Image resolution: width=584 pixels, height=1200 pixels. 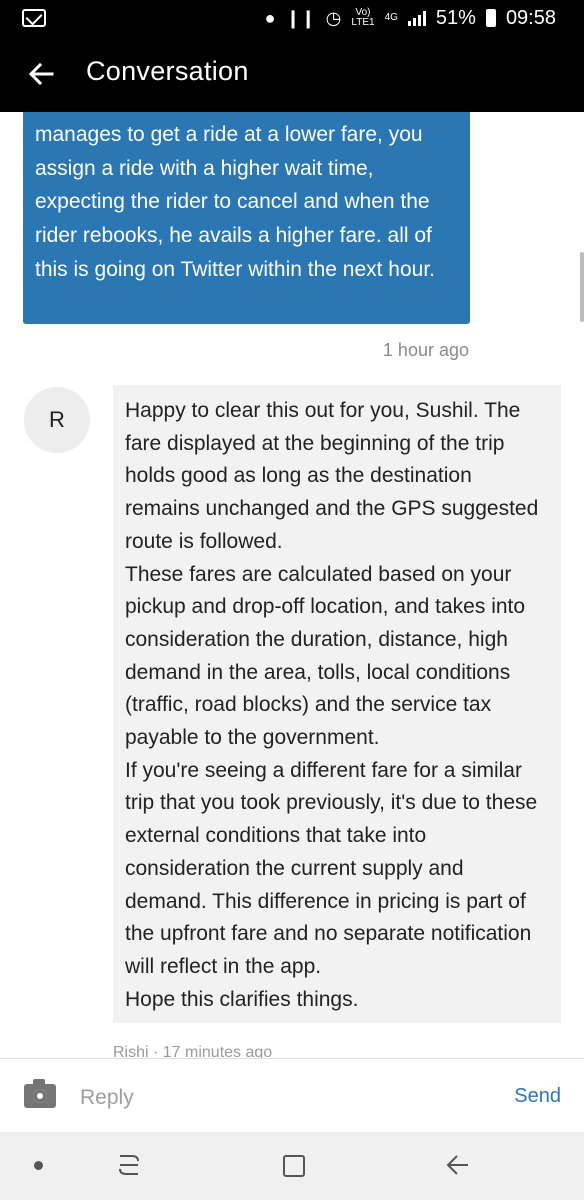 I want to click on clock: 09:58, so click(x=530, y=17).